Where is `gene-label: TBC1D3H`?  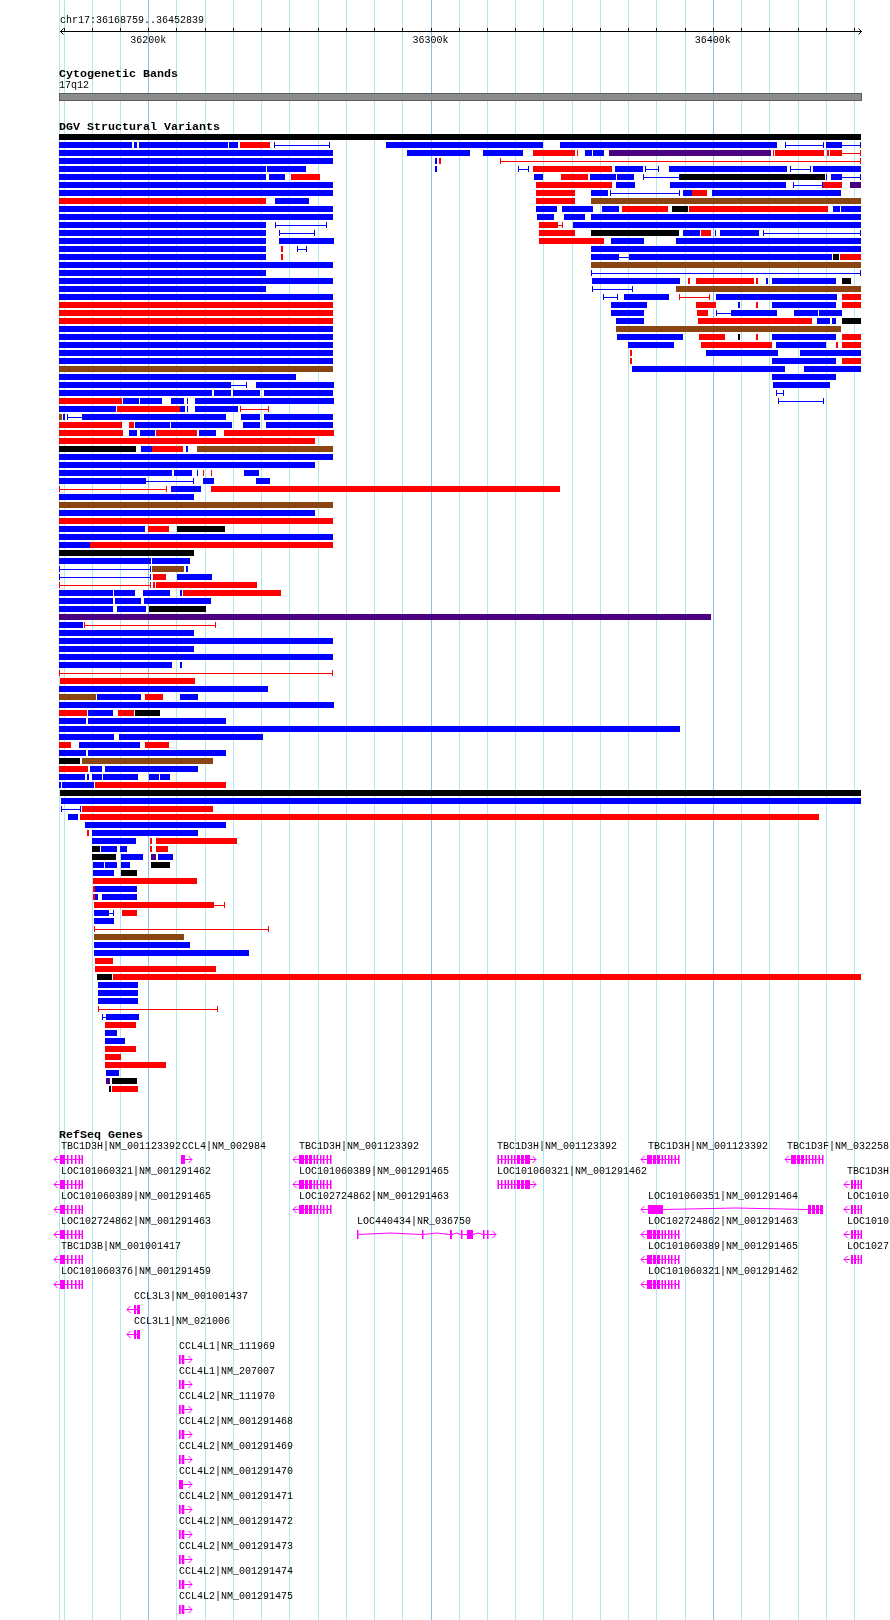
gene-label: TBC1D3H is located at coordinates (868, 1172).